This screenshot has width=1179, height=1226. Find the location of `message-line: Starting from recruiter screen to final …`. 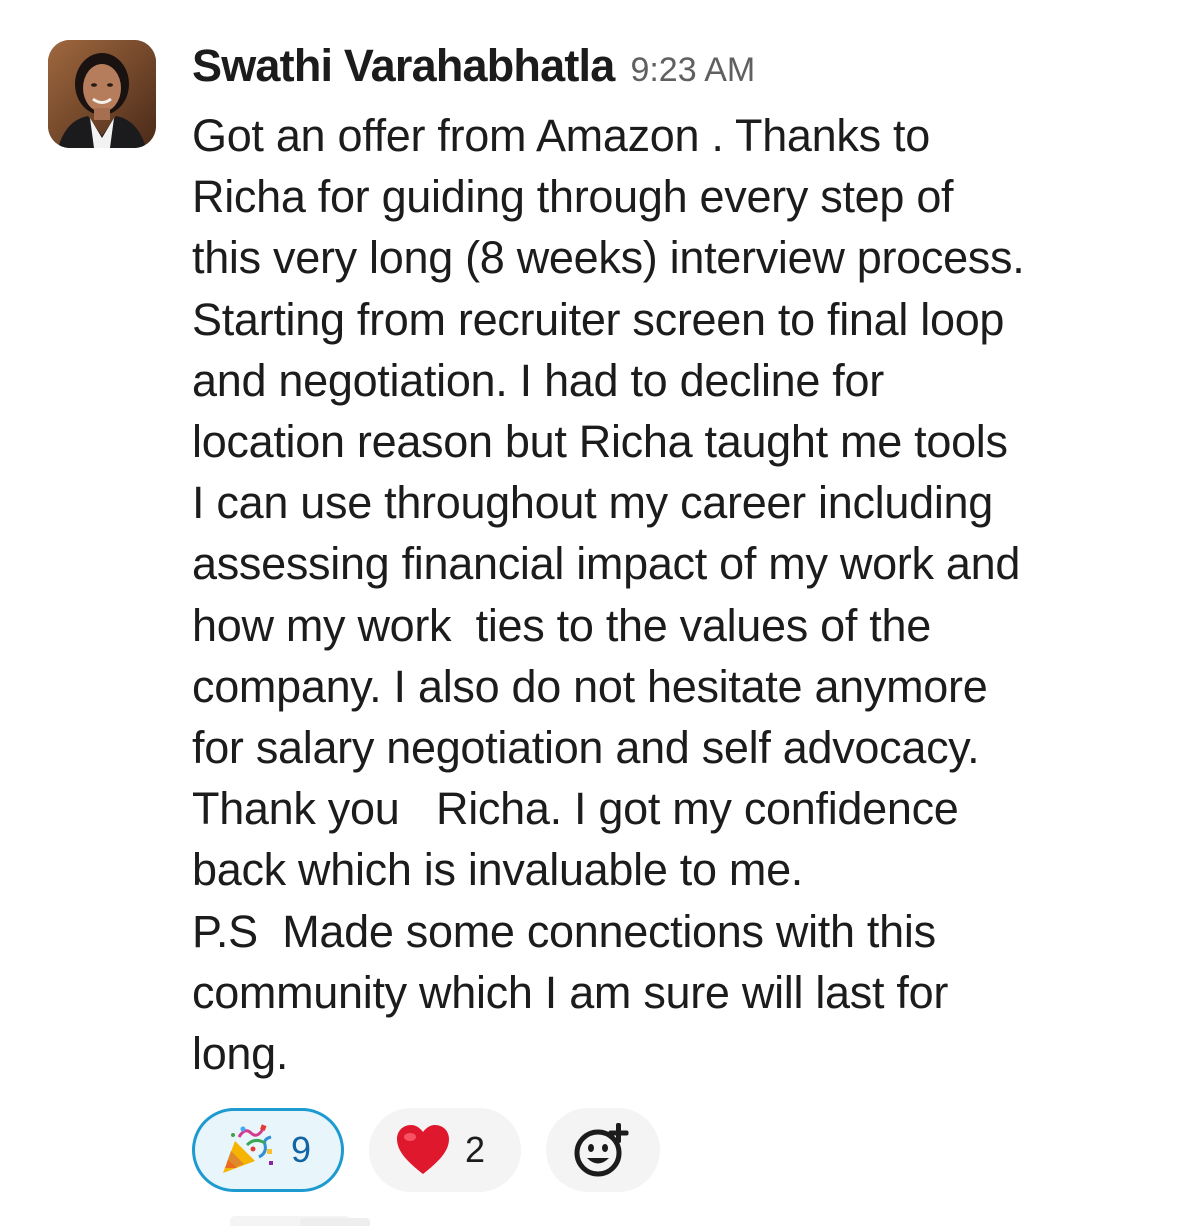

message-line: Starting from recruiter screen to final … is located at coordinates (598, 319).